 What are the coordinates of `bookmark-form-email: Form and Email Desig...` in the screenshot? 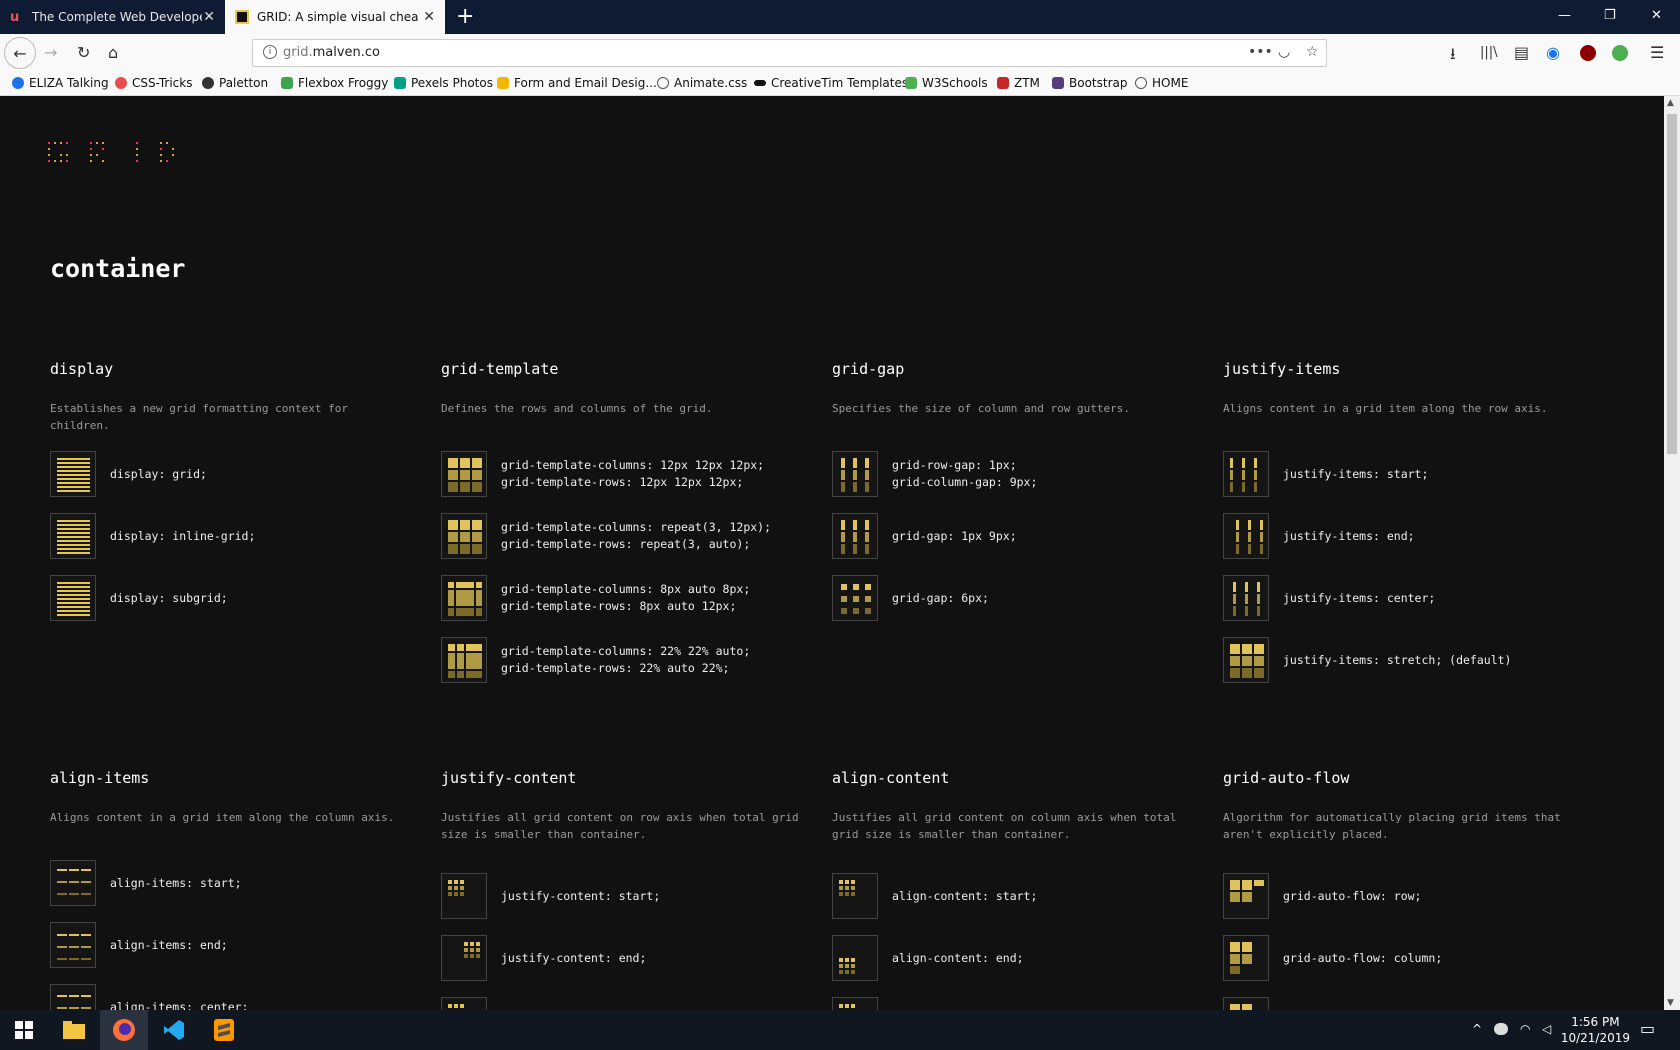 It's located at (577, 83).